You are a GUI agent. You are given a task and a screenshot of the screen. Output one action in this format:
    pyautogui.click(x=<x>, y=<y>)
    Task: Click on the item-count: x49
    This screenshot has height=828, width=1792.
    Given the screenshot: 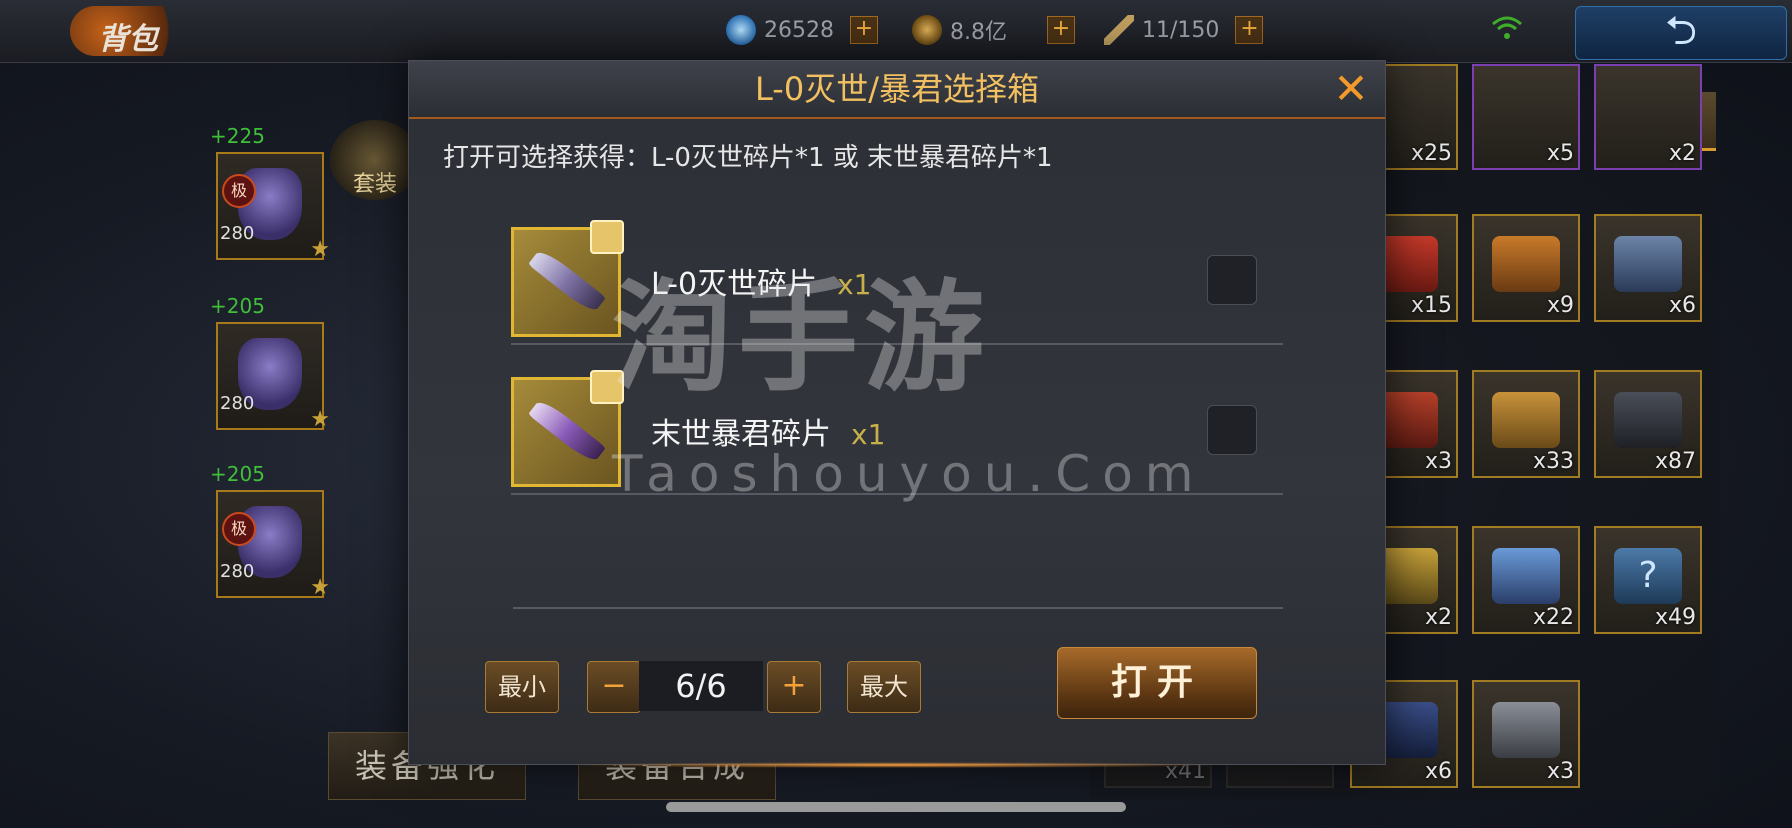 What is the action you would take?
    pyautogui.click(x=1675, y=617)
    